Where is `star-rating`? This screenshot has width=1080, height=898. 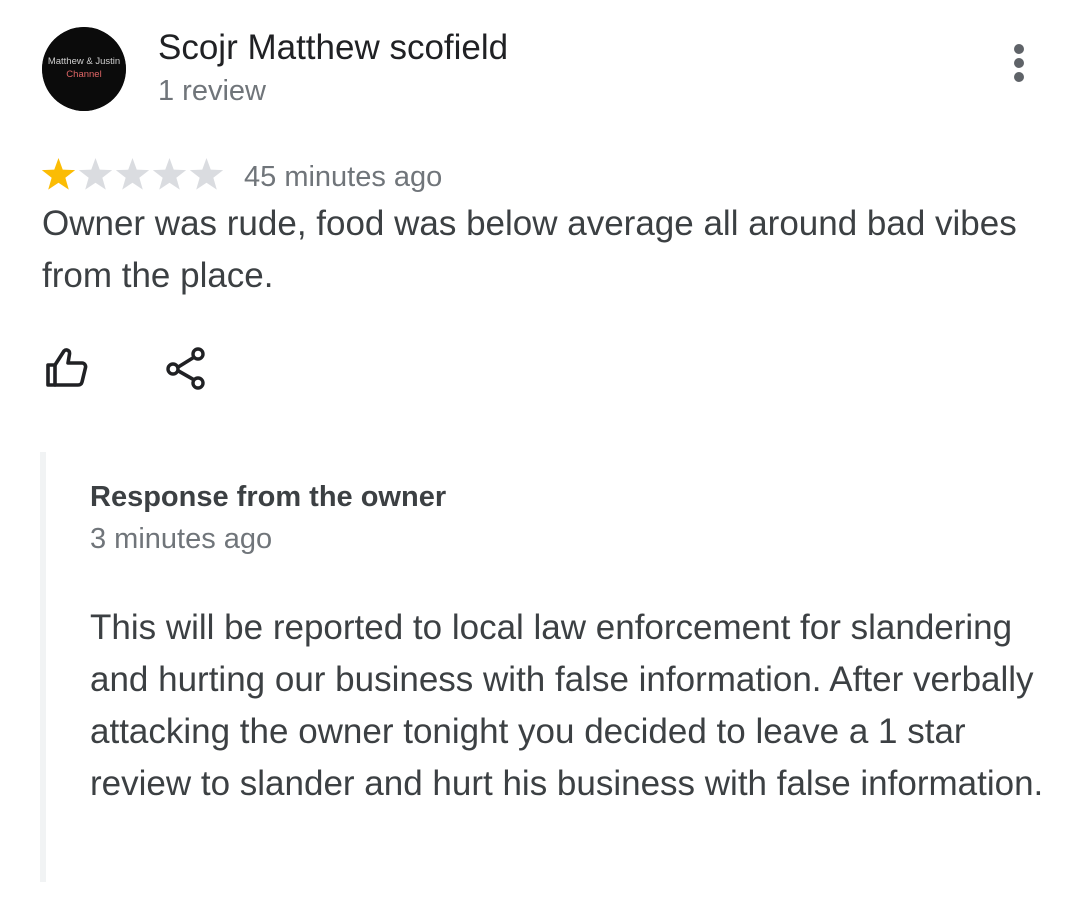 star-rating is located at coordinates (132, 175).